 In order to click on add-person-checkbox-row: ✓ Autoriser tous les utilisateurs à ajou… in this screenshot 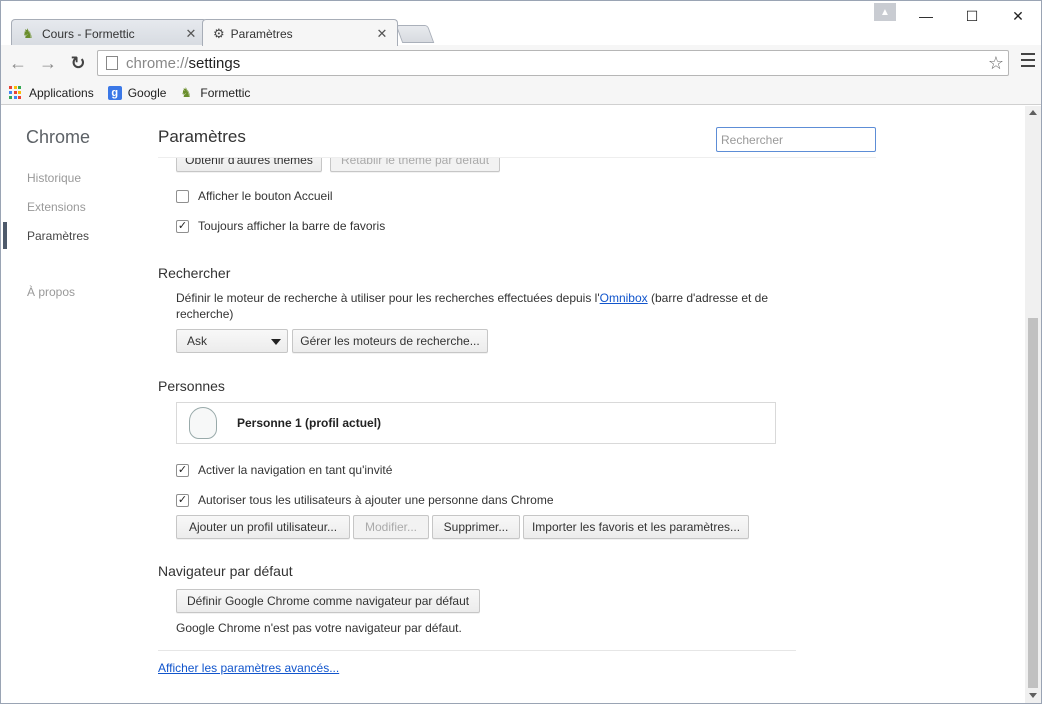, I will do `click(365, 500)`.